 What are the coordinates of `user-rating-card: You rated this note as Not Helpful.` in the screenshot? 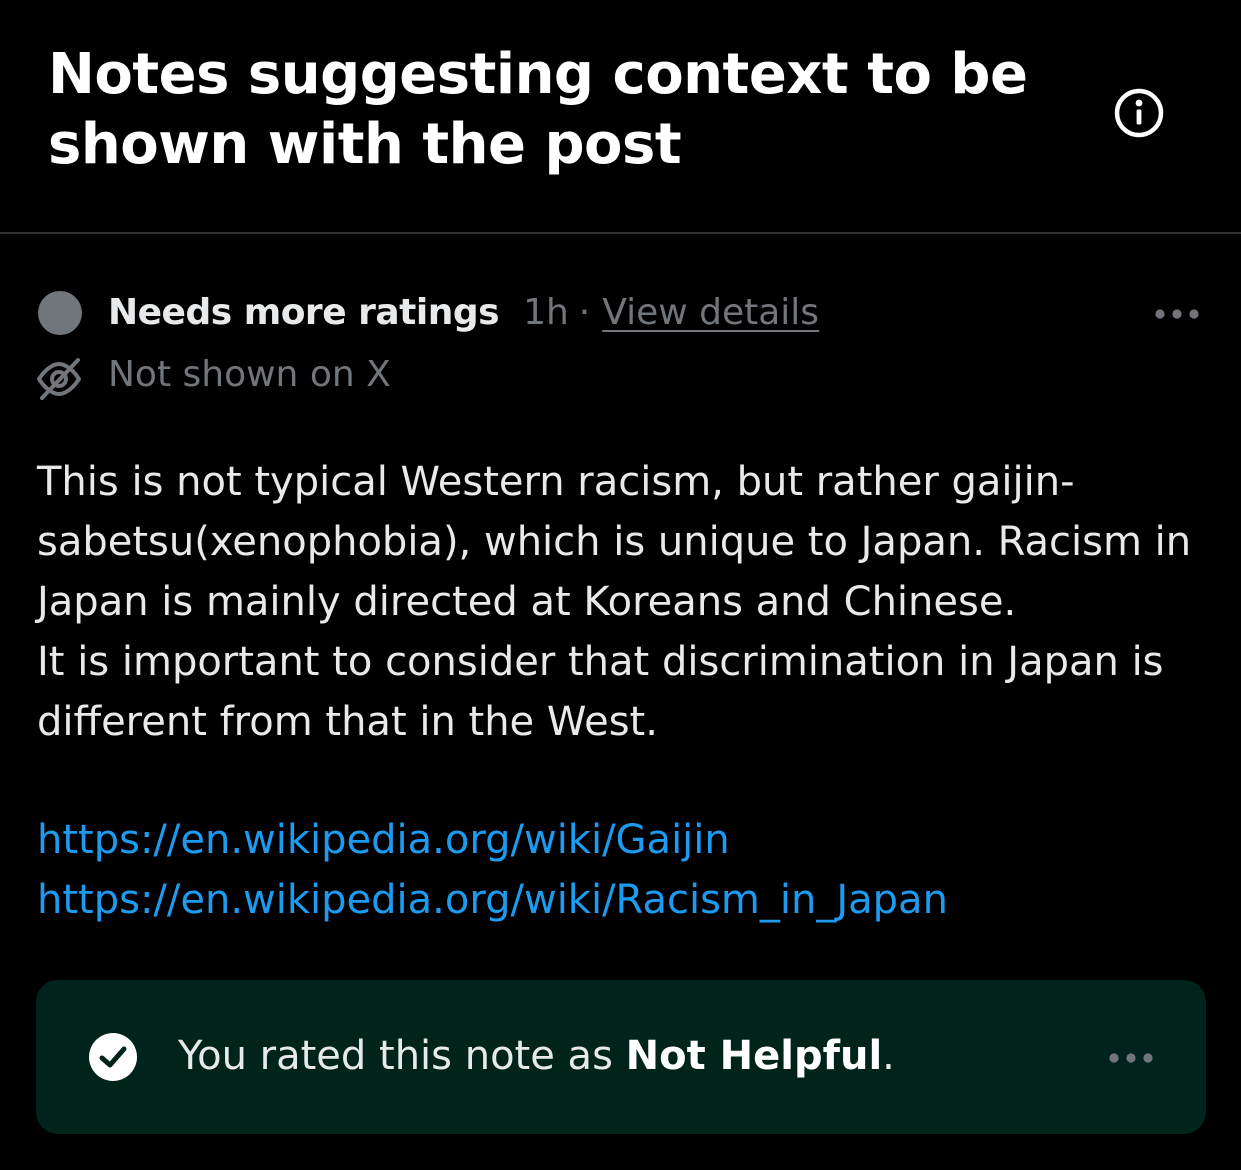 It's located at (621, 1057).